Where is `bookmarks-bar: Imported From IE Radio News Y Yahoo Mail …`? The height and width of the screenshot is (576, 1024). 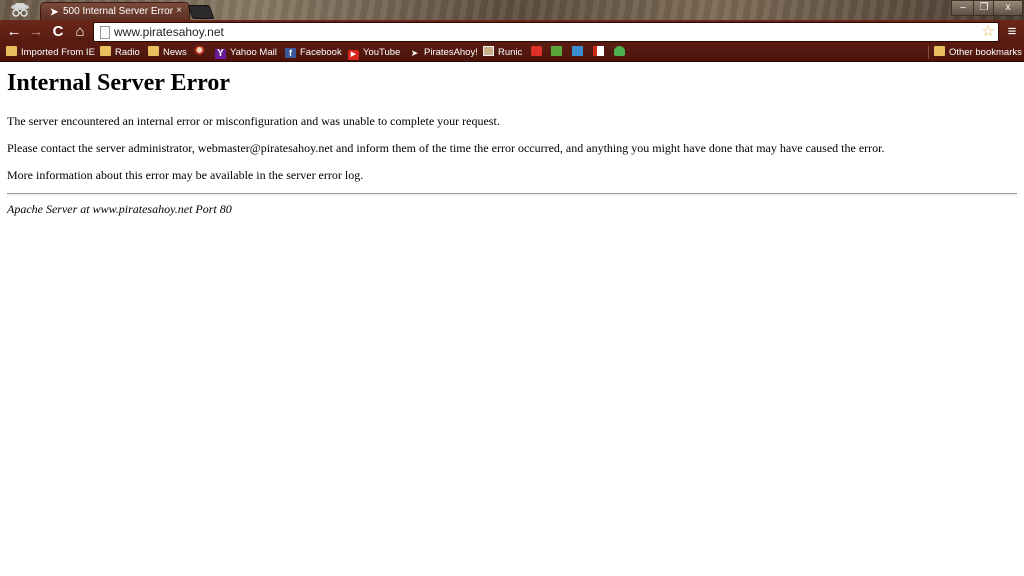 bookmarks-bar: Imported From IE Radio News Y Yahoo Mail … is located at coordinates (512, 53).